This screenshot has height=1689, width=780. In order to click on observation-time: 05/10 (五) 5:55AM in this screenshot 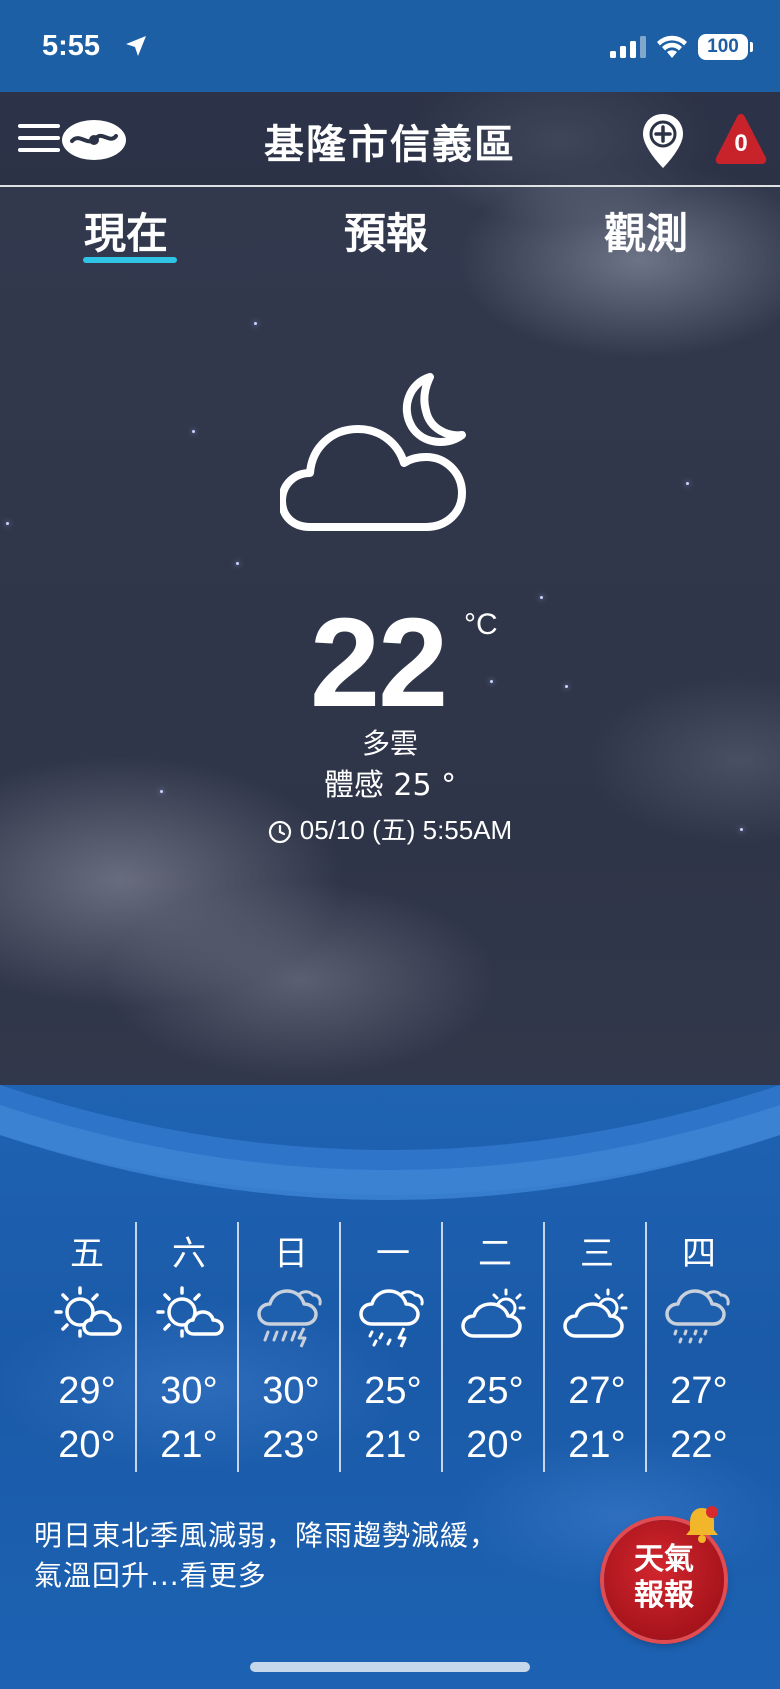, I will do `click(390, 828)`.